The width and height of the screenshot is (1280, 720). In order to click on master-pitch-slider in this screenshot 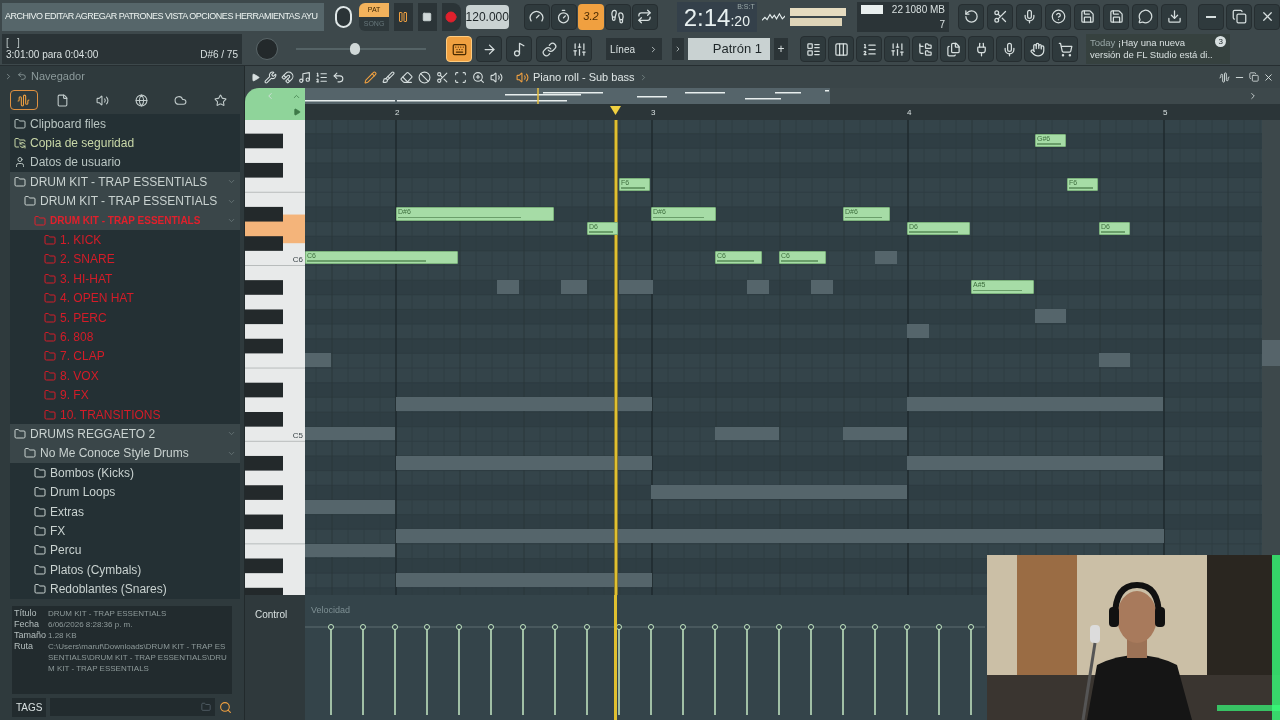, I will do `click(355, 49)`.